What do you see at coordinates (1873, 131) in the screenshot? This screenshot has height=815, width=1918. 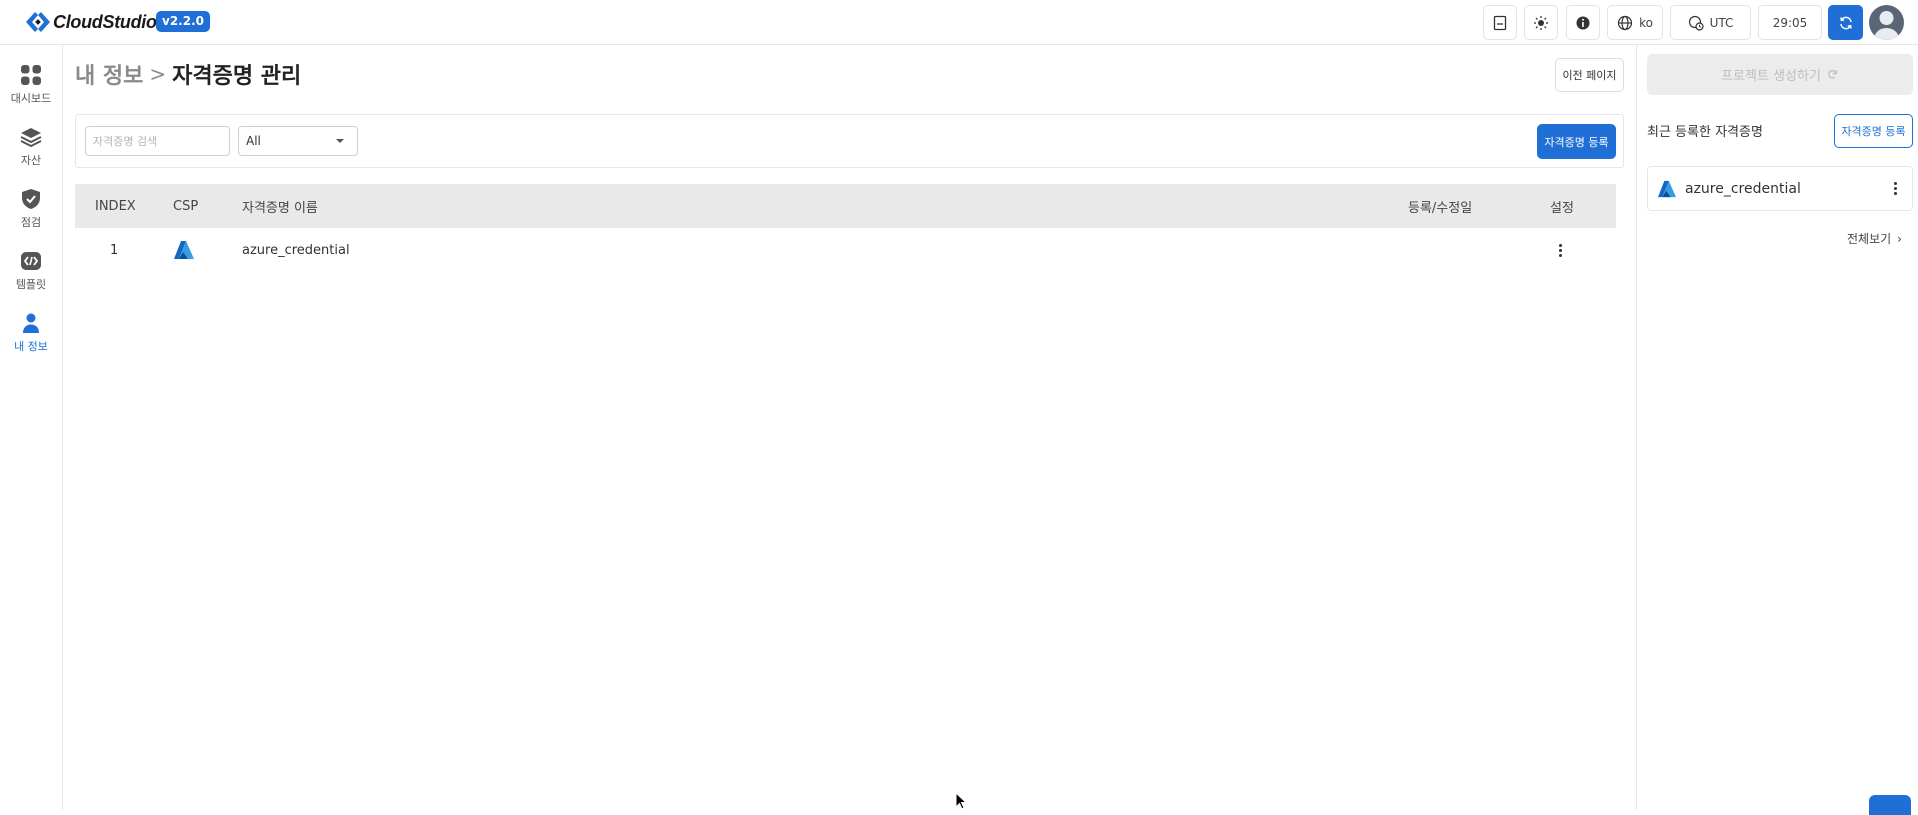 I see `register-credential-outline-button: 자격증명 등록` at bounding box center [1873, 131].